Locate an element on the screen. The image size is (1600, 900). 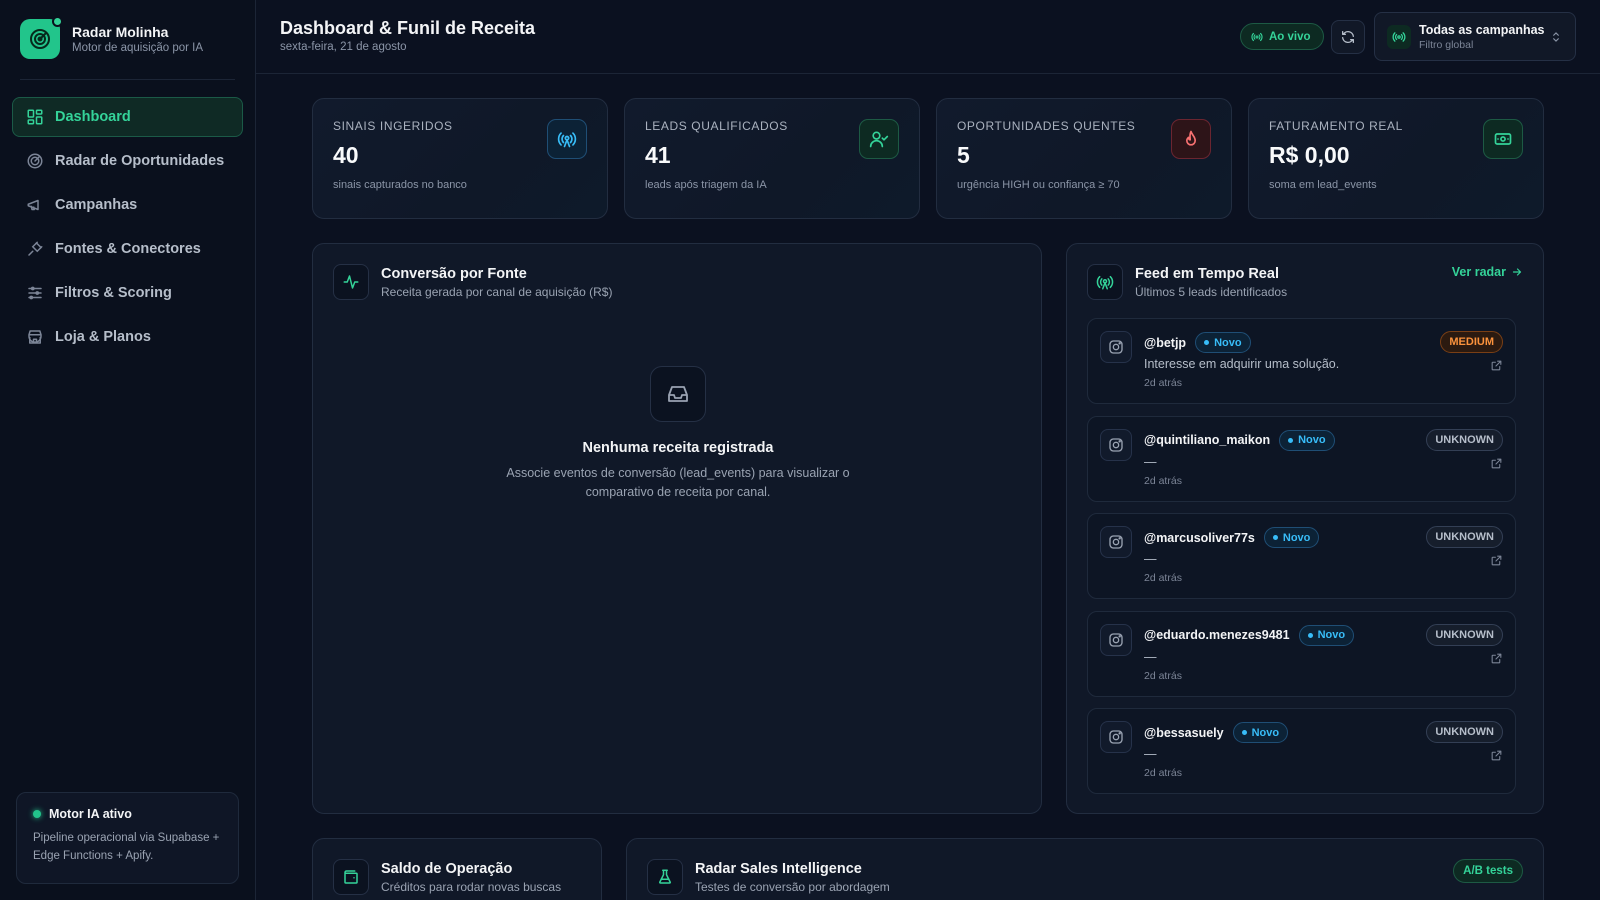
campaign-select-sub: Filtro global is located at coordinates (1446, 44).